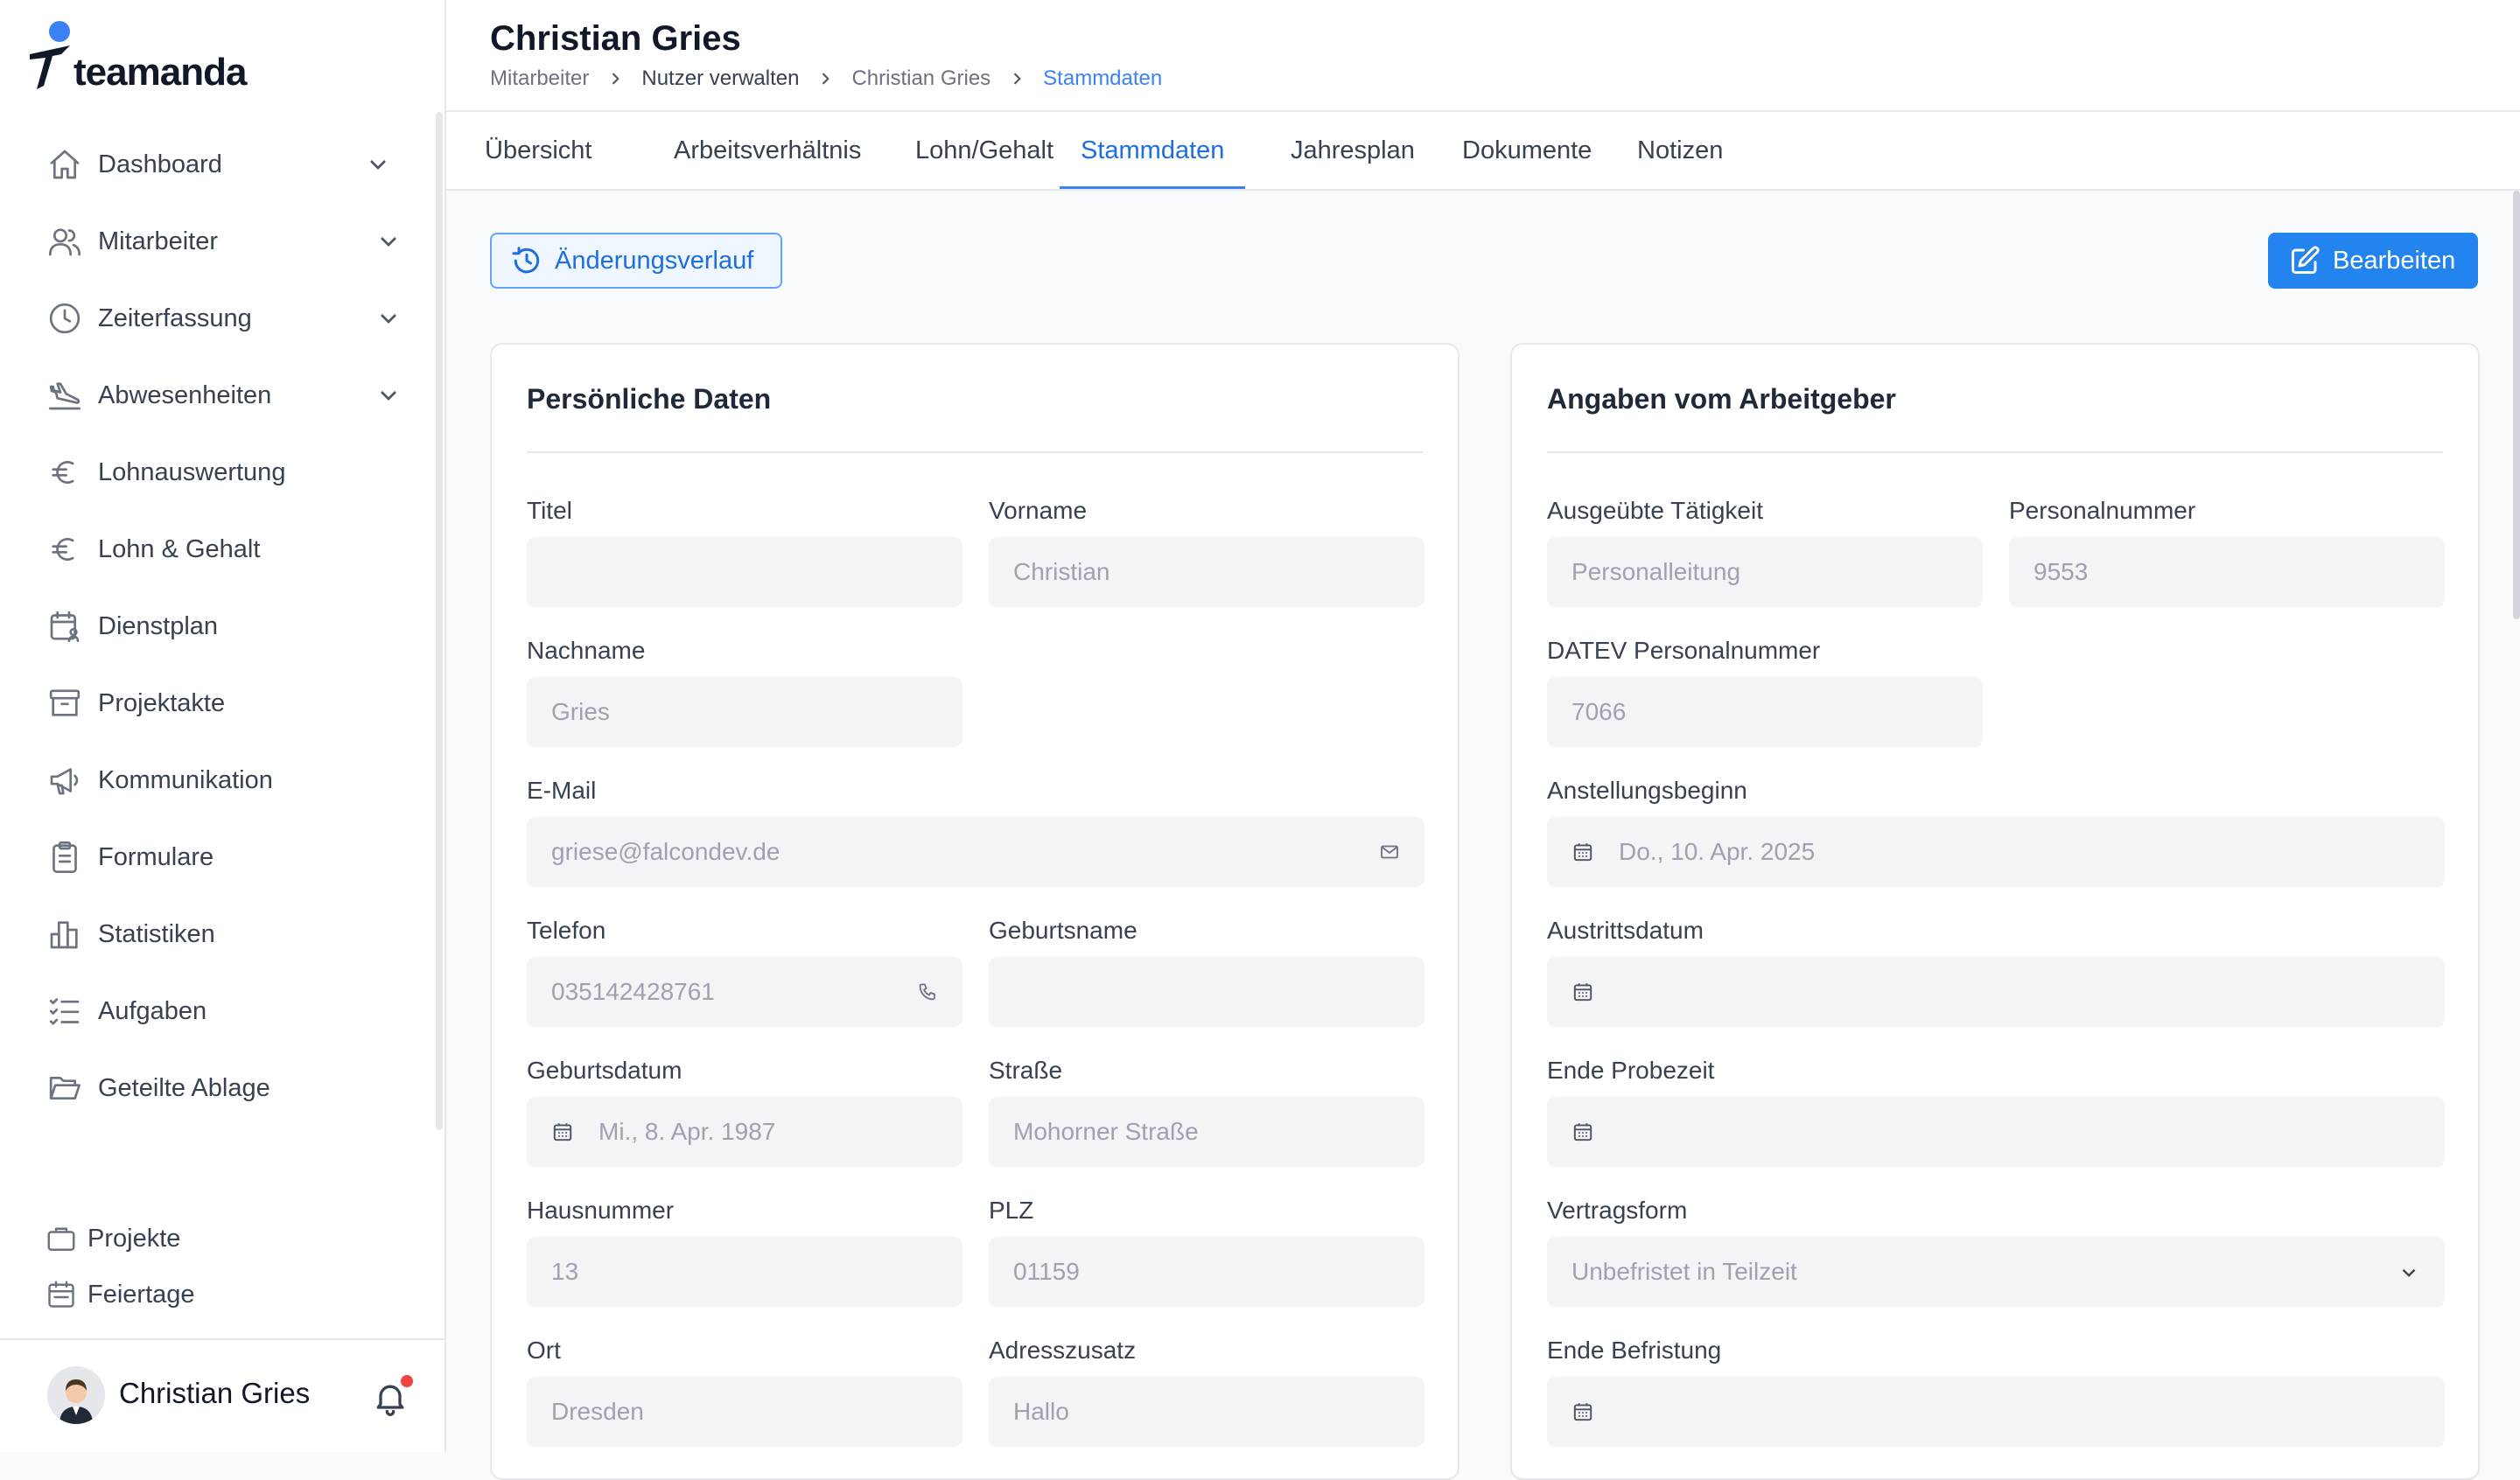 This screenshot has height=1480, width=2520. I want to click on sidebar-item-projektakte: Projektakte, so click(229, 703).